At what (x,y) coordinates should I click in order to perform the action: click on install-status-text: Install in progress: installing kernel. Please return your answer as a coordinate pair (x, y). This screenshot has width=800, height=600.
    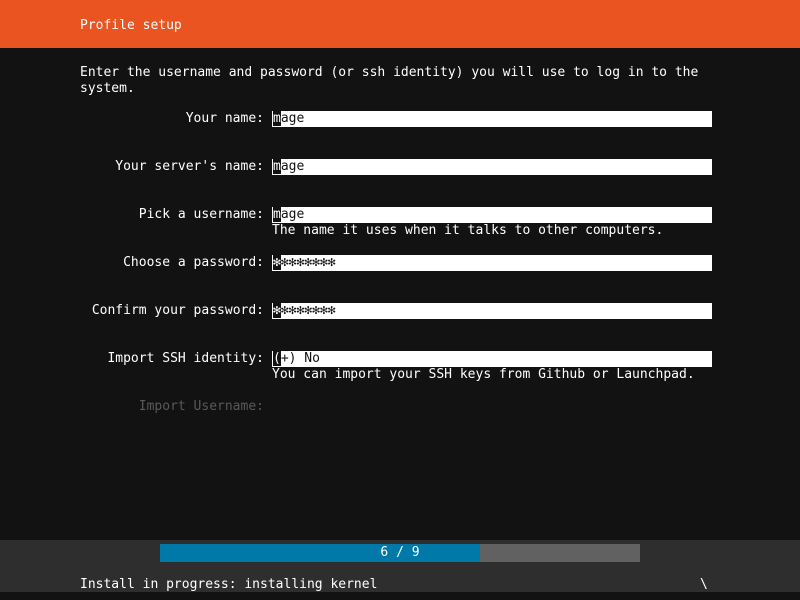
    Looking at the image, I should click on (229, 584).